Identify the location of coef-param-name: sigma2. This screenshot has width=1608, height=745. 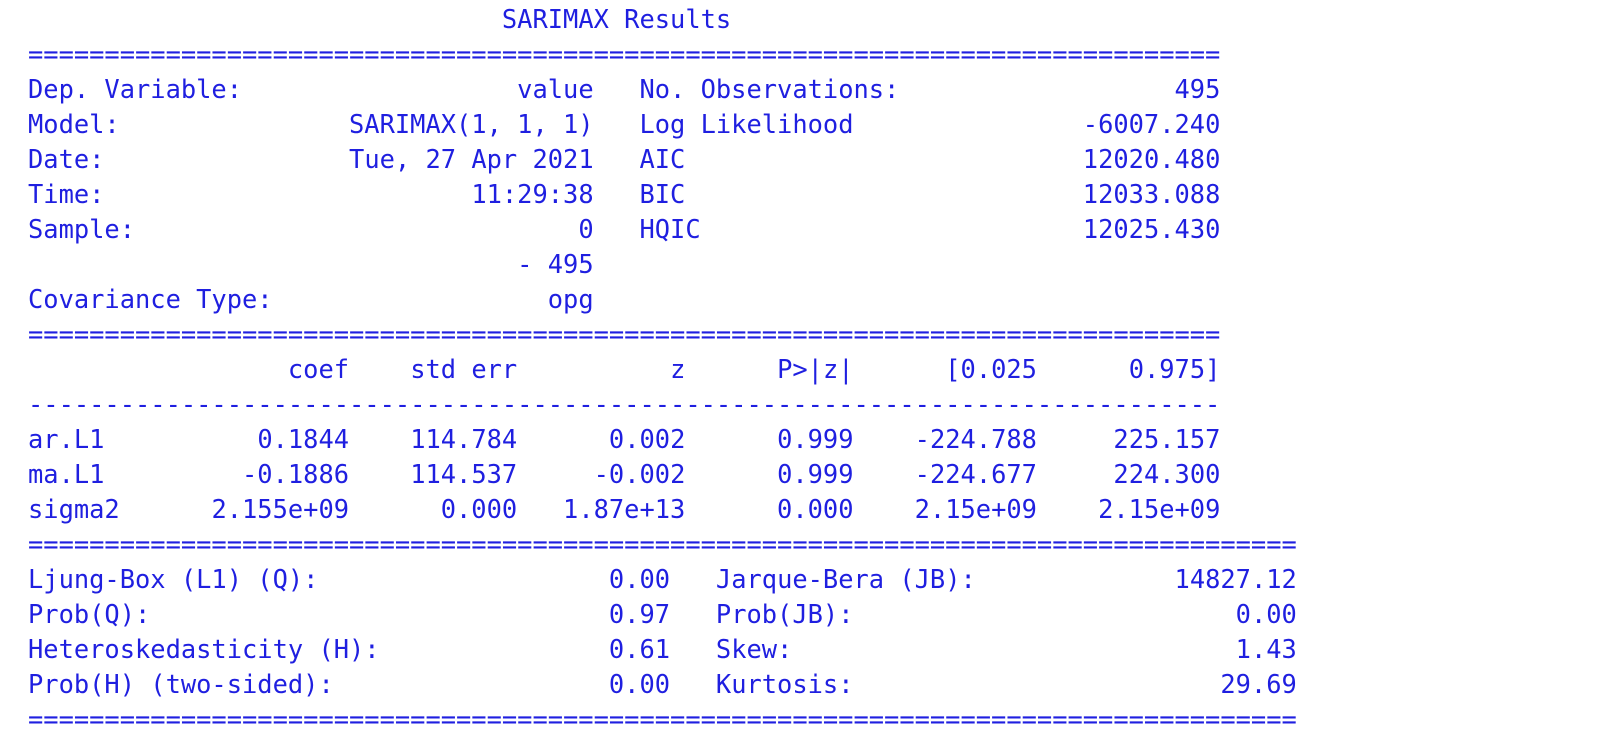
(74, 509).